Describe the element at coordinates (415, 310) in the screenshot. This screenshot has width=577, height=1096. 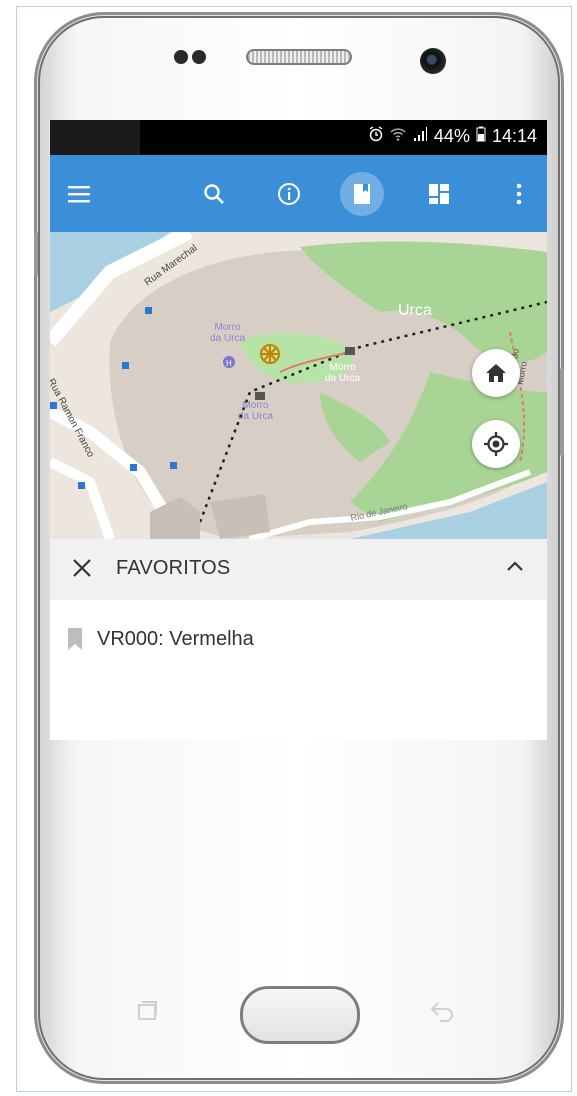
I see `map-label-urca: Urca` at that location.